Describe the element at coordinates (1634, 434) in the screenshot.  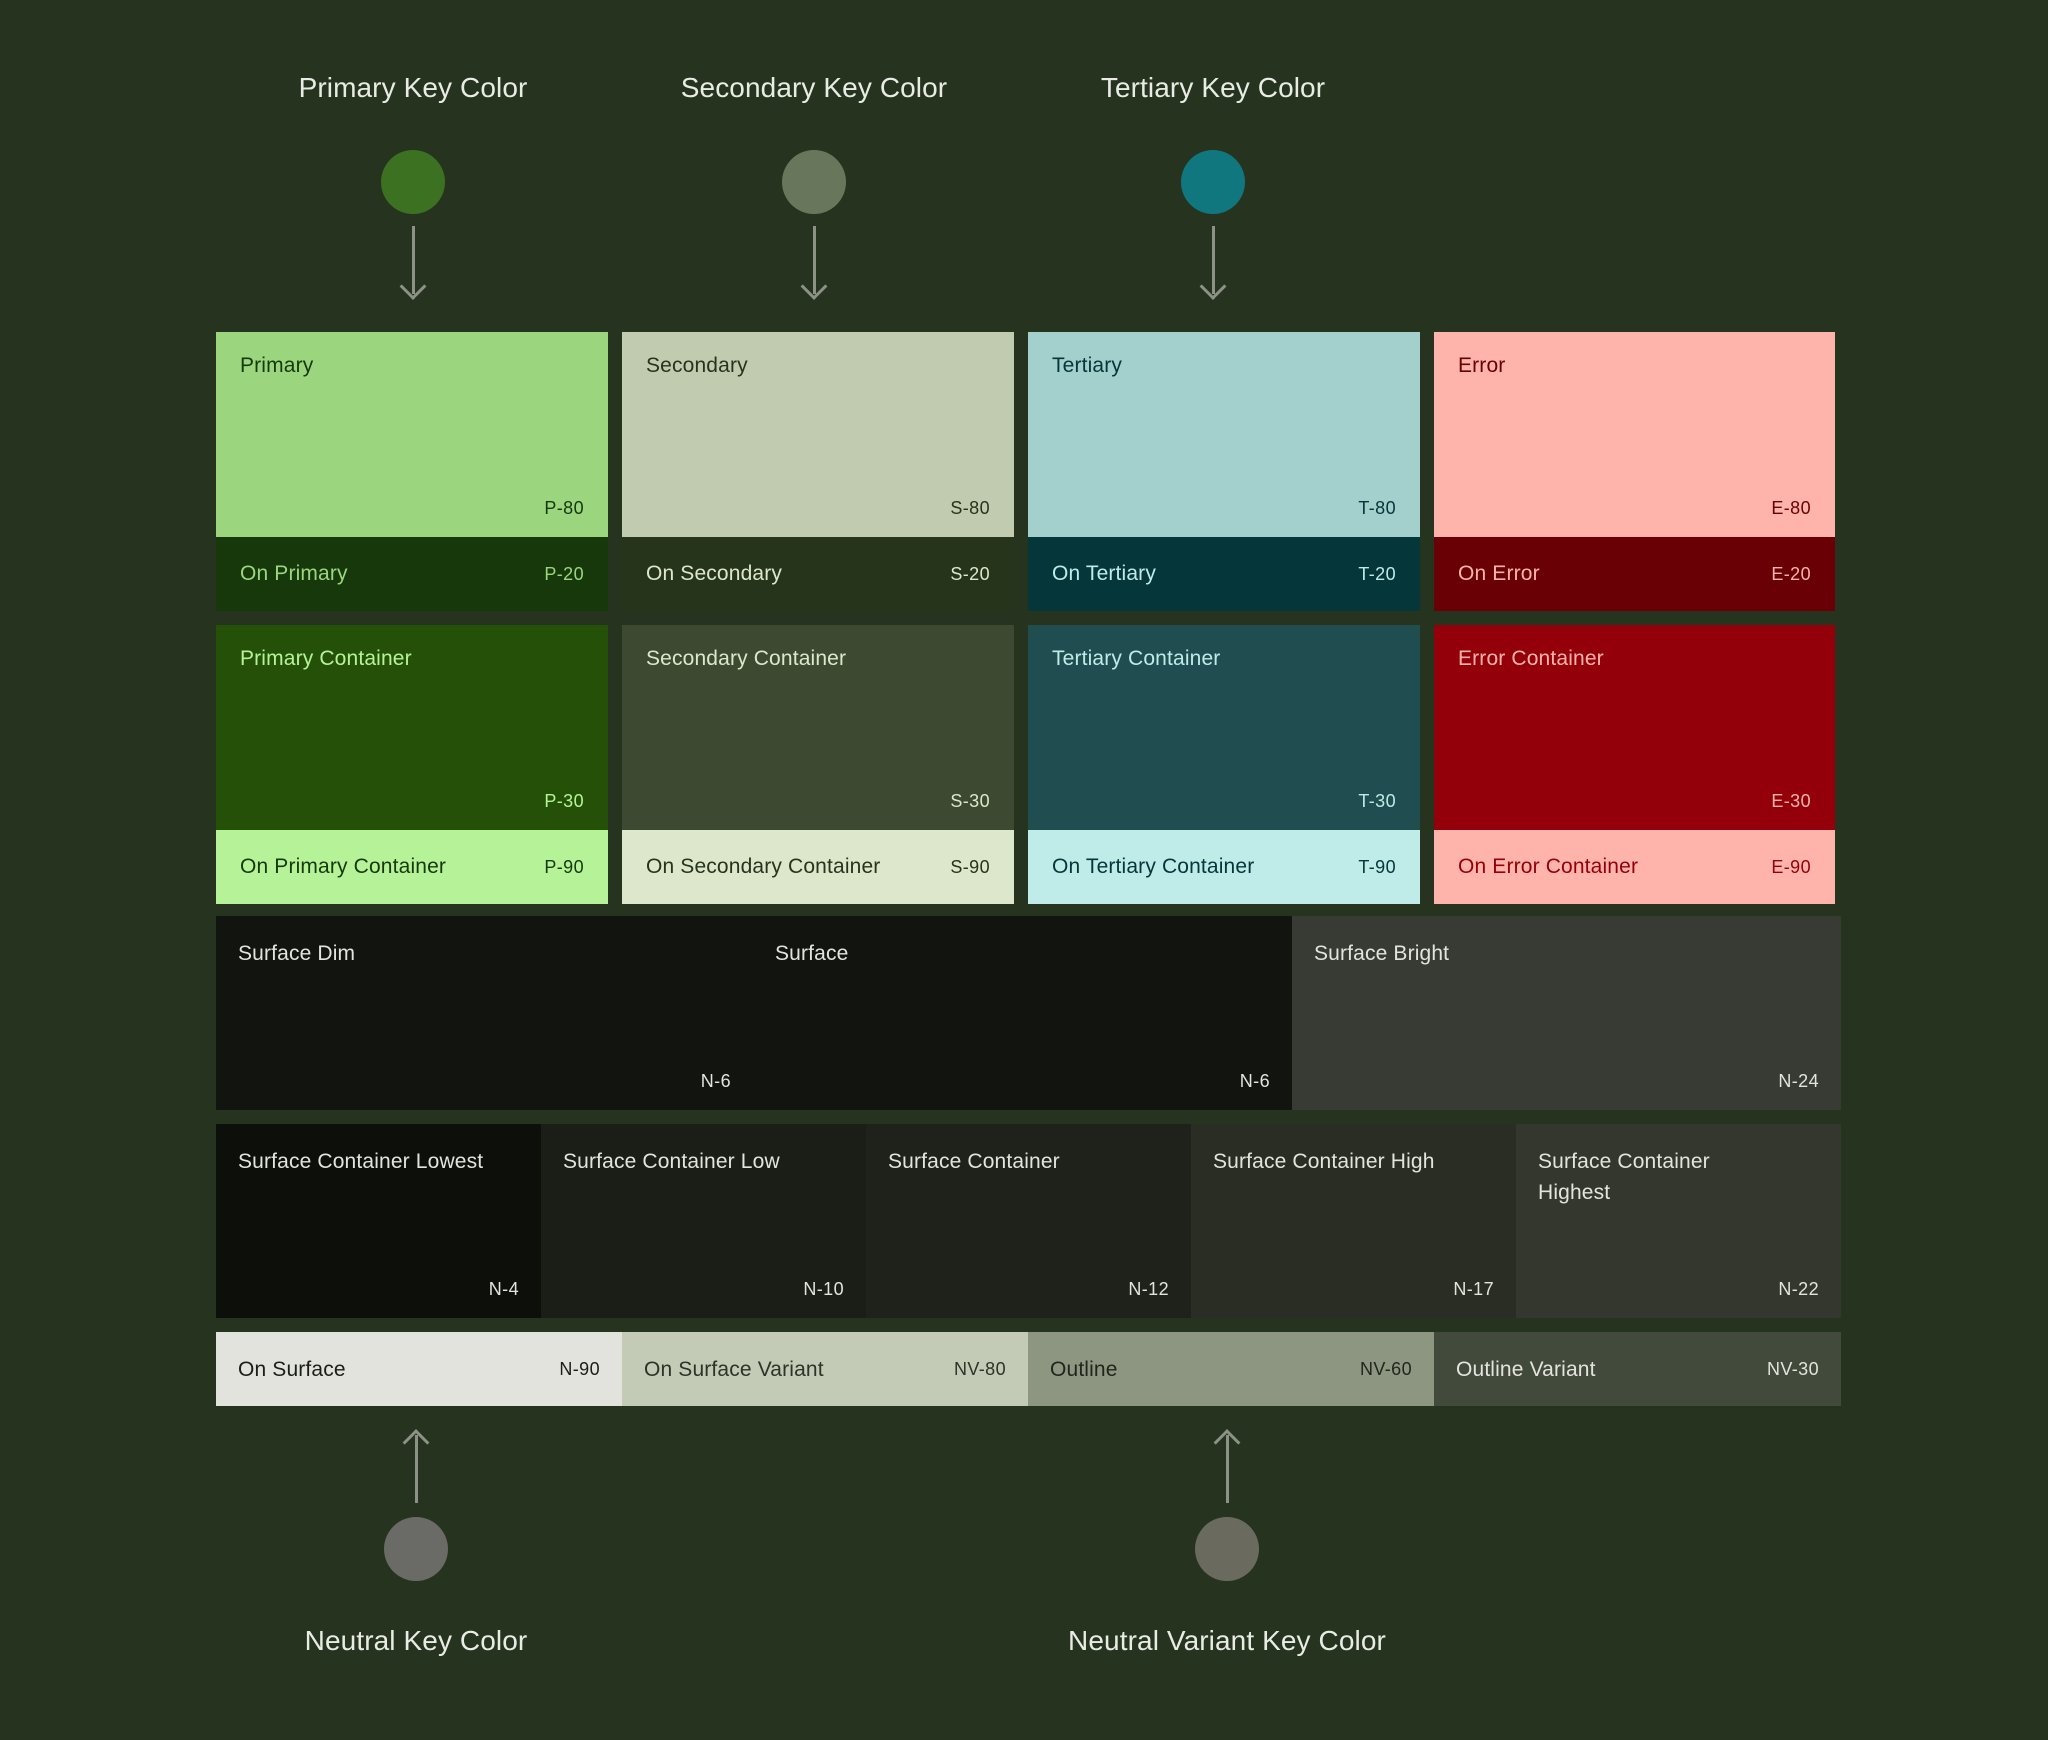
I see `swatch-error: Error E-80` at that location.